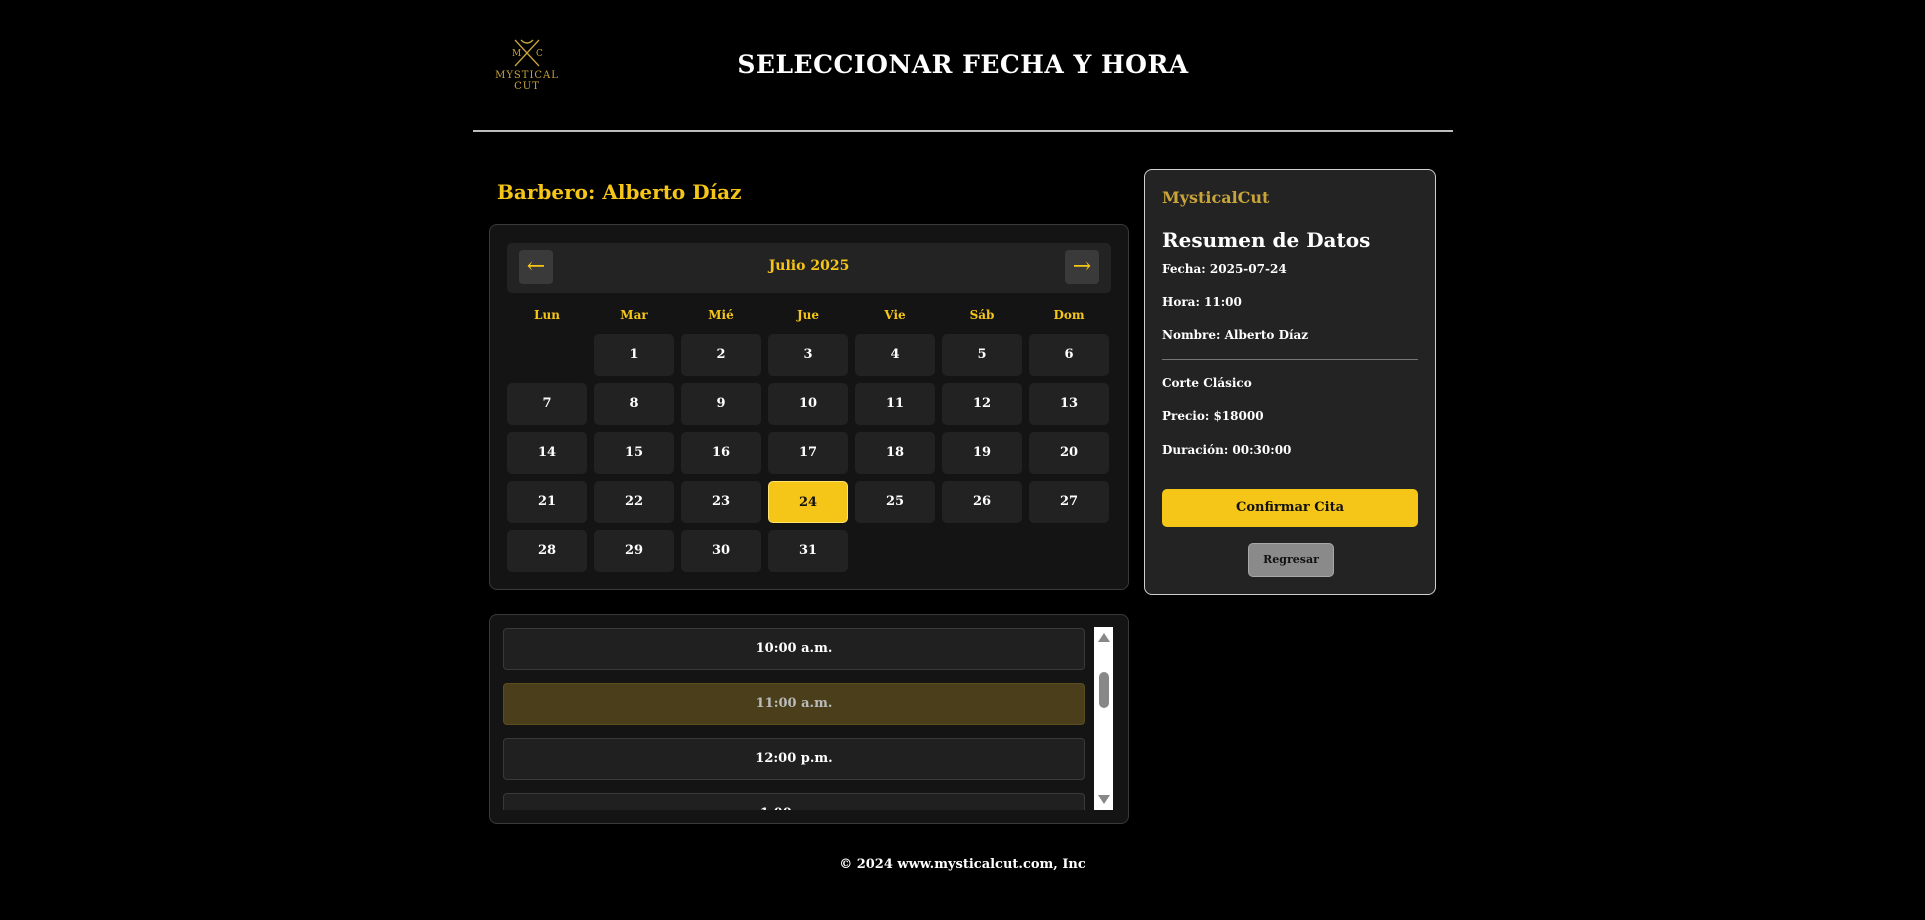 The width and height of the screenshot is (1925, 920). I want to click on day-cell-10: 10, so click(808, 404).